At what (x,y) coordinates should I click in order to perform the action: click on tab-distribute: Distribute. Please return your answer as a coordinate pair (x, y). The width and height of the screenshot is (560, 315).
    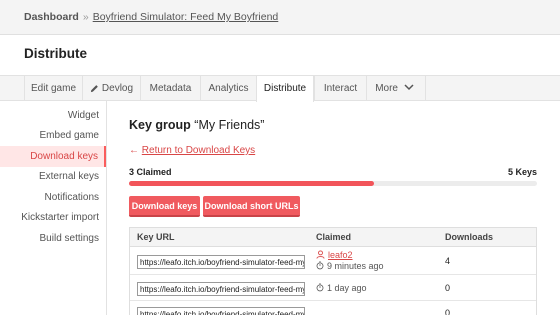
    Looking at the image, I should click on (285, 89).